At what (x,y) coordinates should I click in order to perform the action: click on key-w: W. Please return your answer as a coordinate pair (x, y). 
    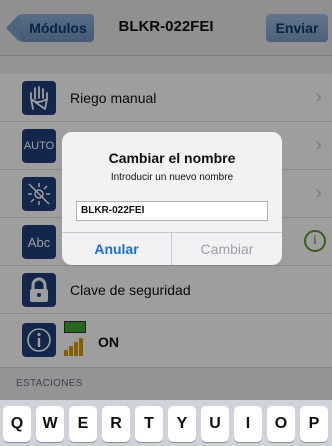
    Looking at the image, I should click on (50, 424).